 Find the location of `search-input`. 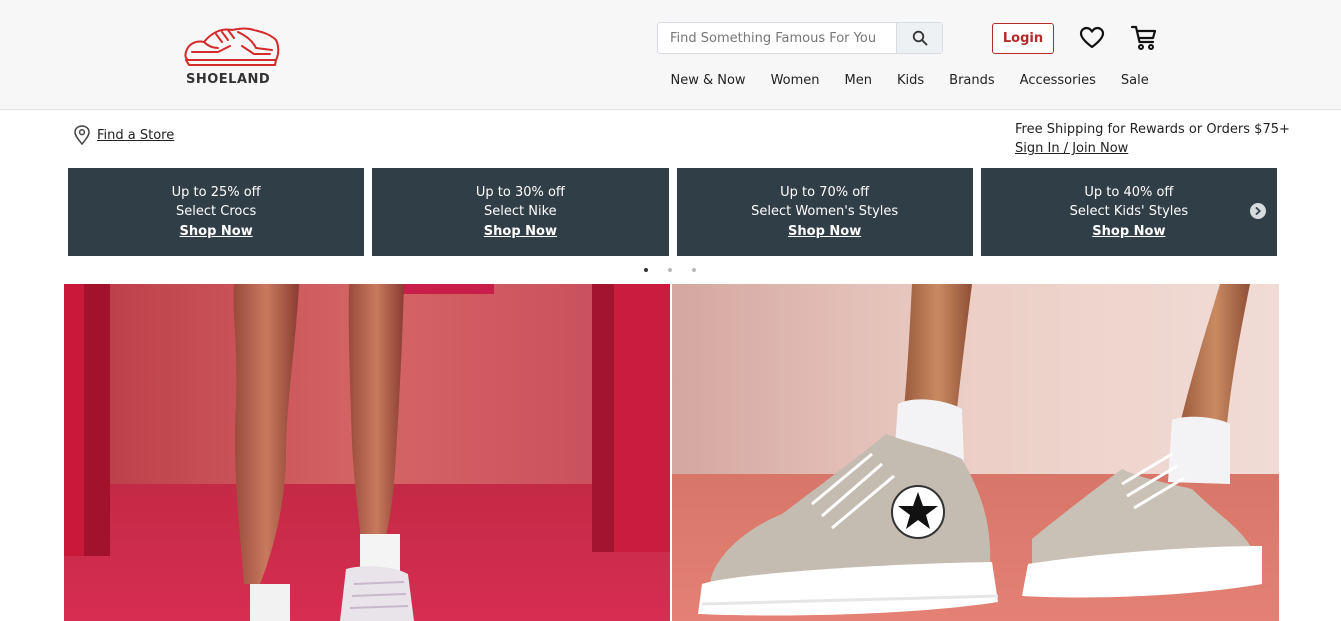

search-input is located at coordinates (777, 38).